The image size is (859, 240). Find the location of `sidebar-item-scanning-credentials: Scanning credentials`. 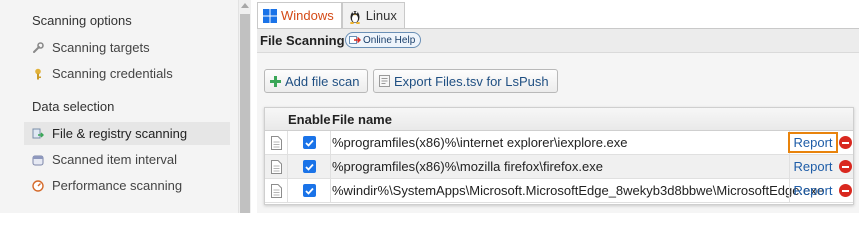

sidebar-item-scanning-credentials: Scanning credentials is located at coordinates (127, 73).